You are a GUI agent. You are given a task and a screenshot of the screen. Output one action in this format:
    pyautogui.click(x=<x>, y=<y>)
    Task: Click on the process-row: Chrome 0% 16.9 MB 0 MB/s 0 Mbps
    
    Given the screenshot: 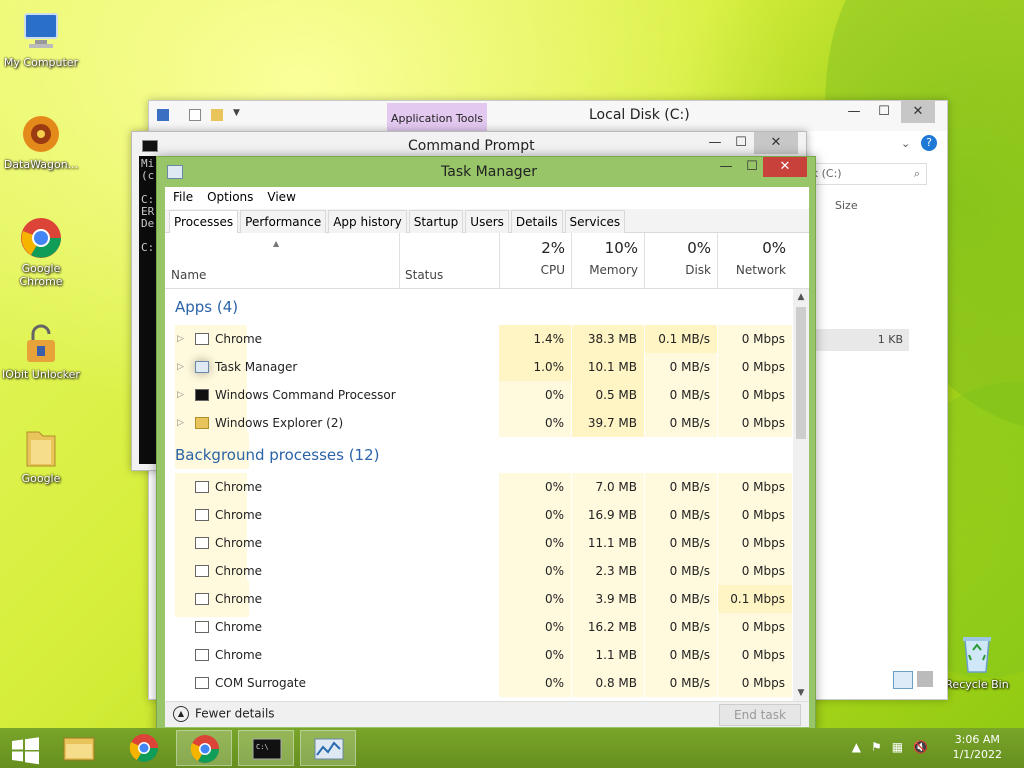 What is the action you would take?
    pyautogui.click(x=479, y=515)
    